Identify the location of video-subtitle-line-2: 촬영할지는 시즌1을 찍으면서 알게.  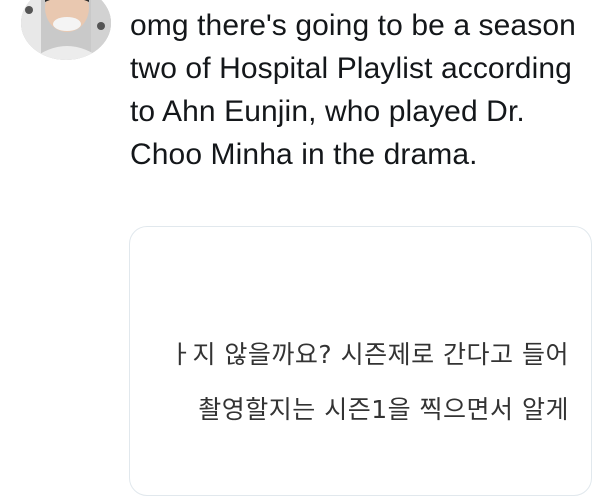
(383, 409).